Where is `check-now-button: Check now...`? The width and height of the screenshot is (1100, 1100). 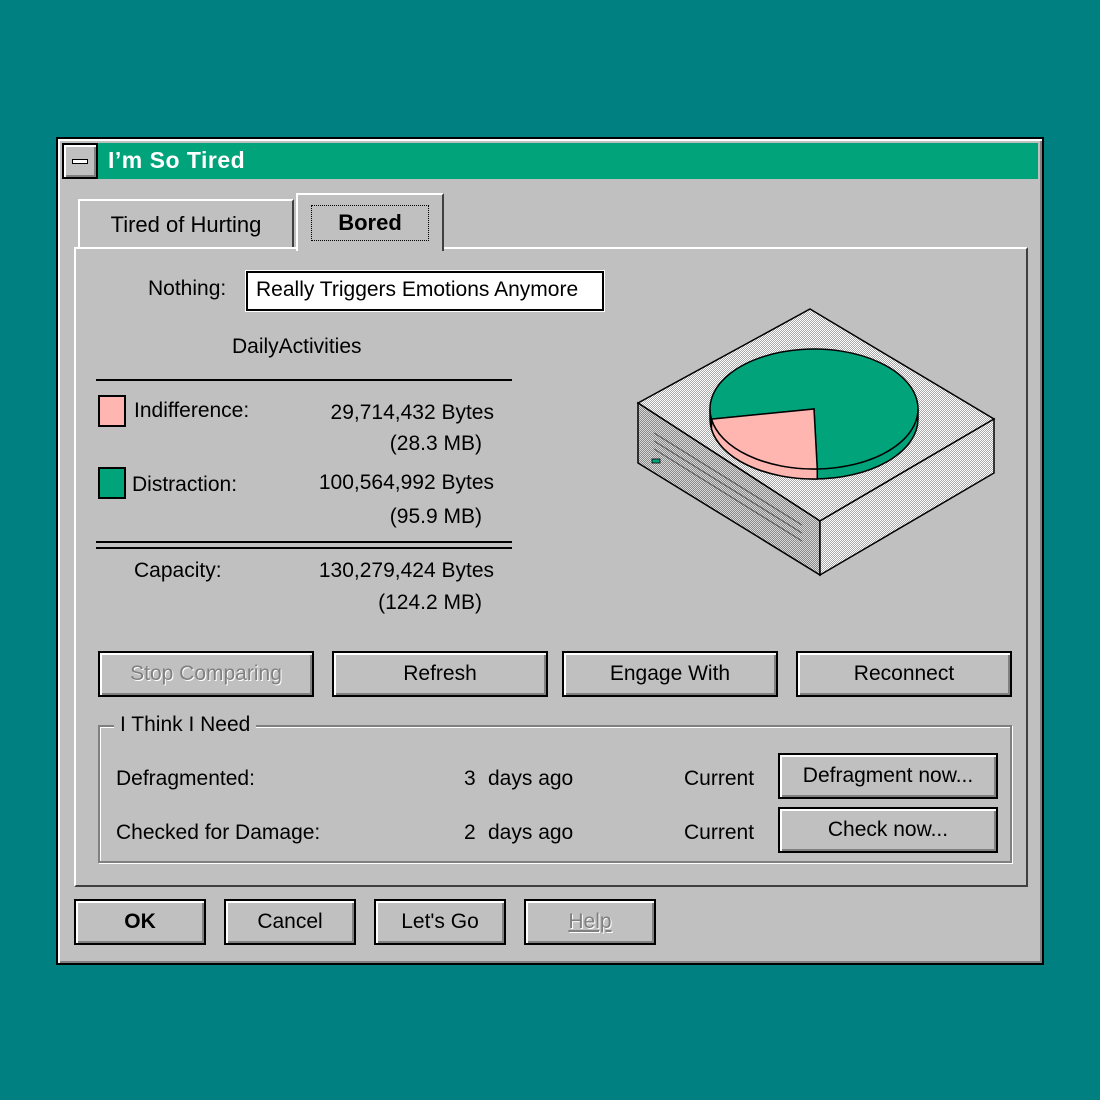 check-now-button: Check now... is located at coordinates (888, 830).